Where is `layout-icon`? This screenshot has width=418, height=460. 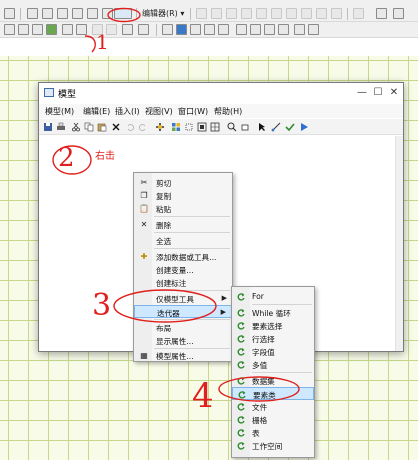
layout-icon is located at coordinates (381, 13).